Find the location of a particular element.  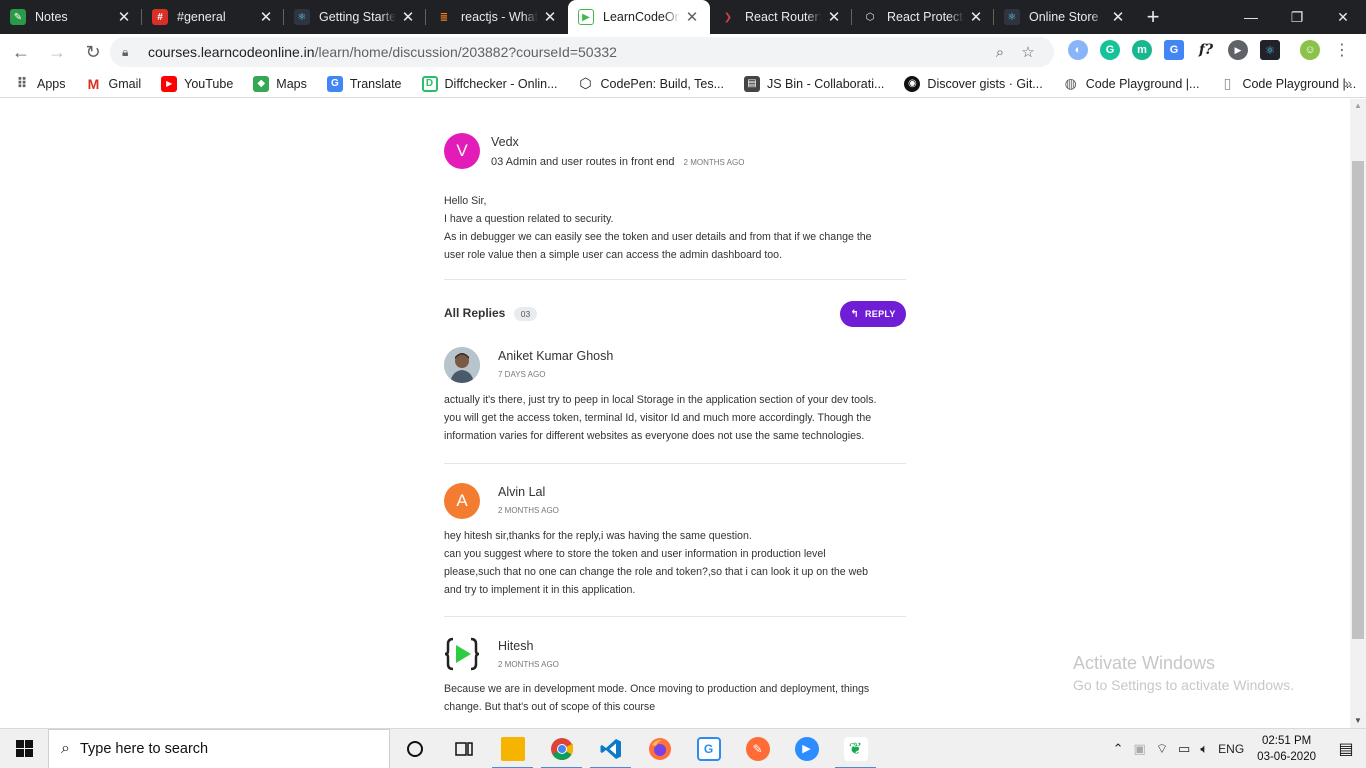

page-icon: ▯ is located at coordinates (1227, 83).